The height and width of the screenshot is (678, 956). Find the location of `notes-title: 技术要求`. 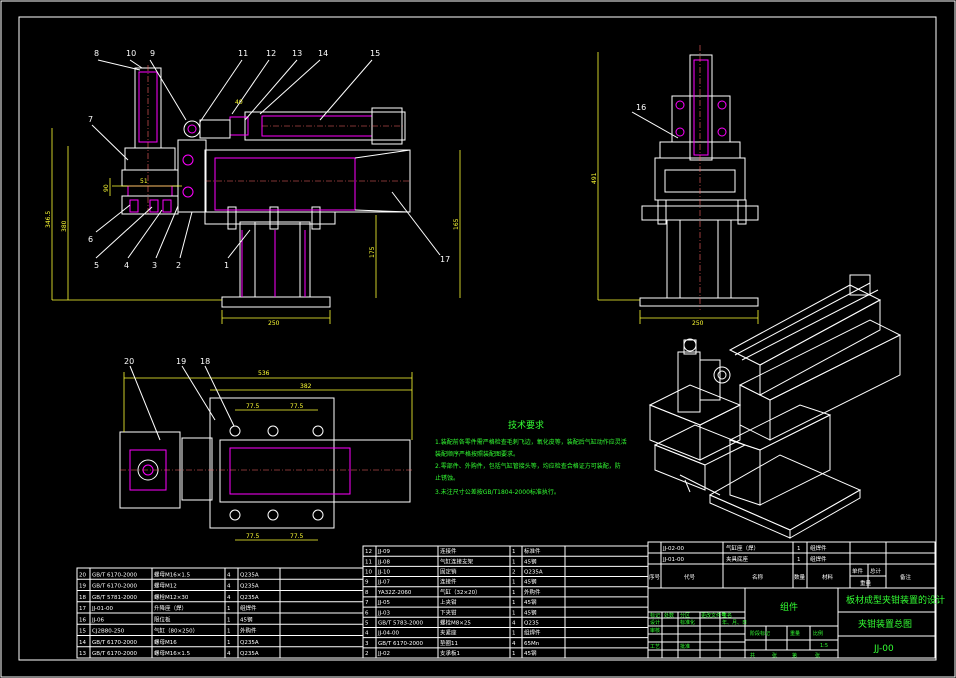

notes-title: 技术要求 is located at coordinates (526, 425).